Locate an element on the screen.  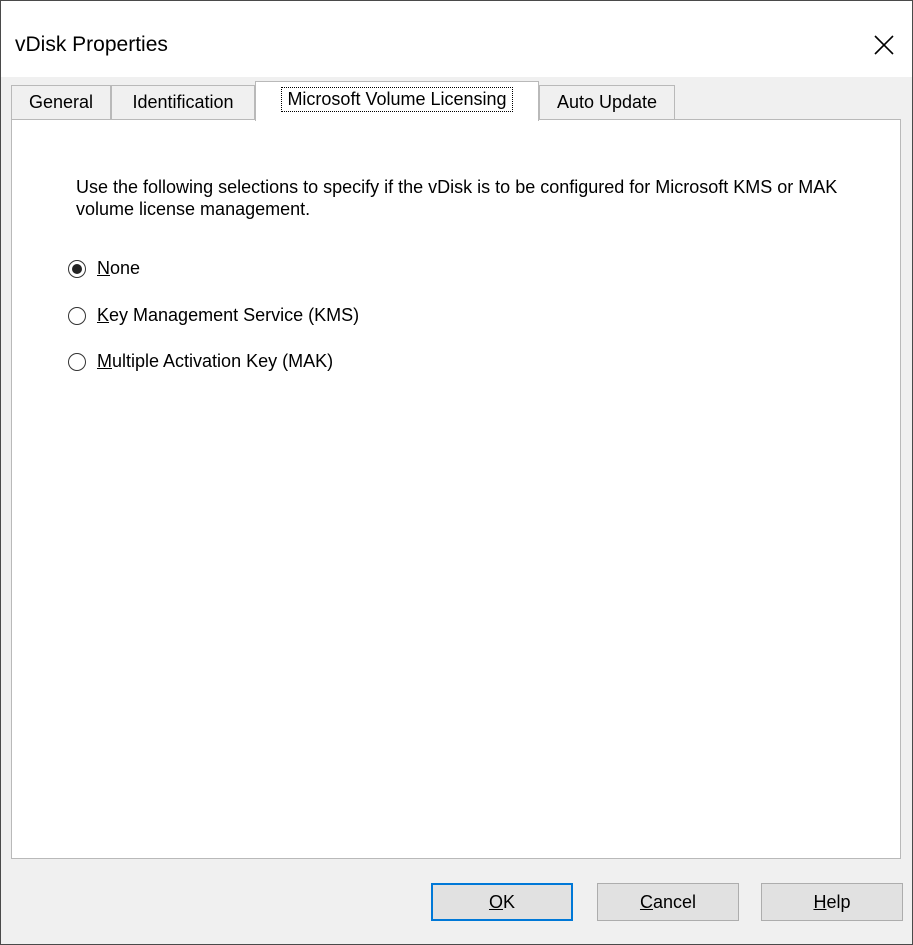
window-title: vDisk Properties is located at coordinates (91, 44).